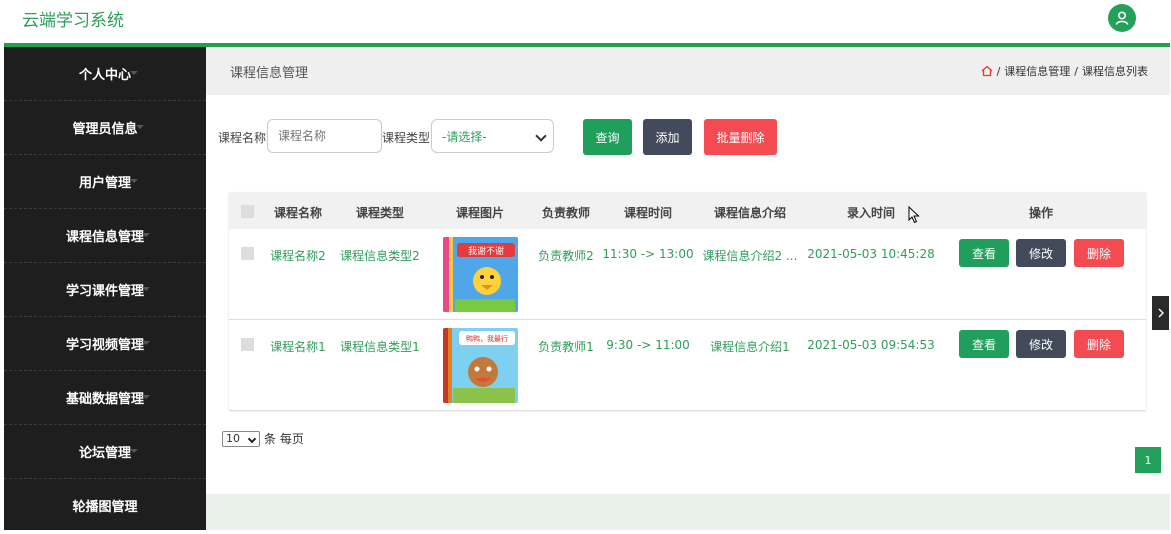  I want to click on course-intro-cell: 课程信息介绍1, so click(750, 347).